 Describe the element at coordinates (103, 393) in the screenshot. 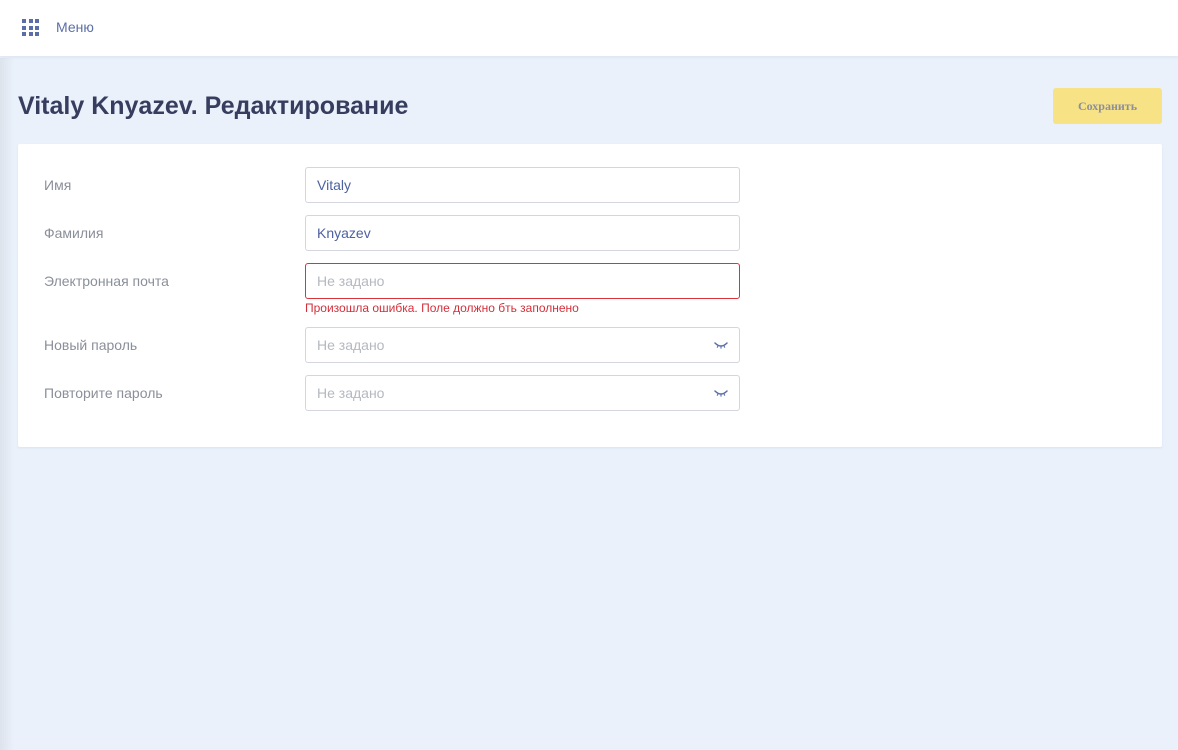

I see `repeat-password-label: Повторите пароль` at that location.